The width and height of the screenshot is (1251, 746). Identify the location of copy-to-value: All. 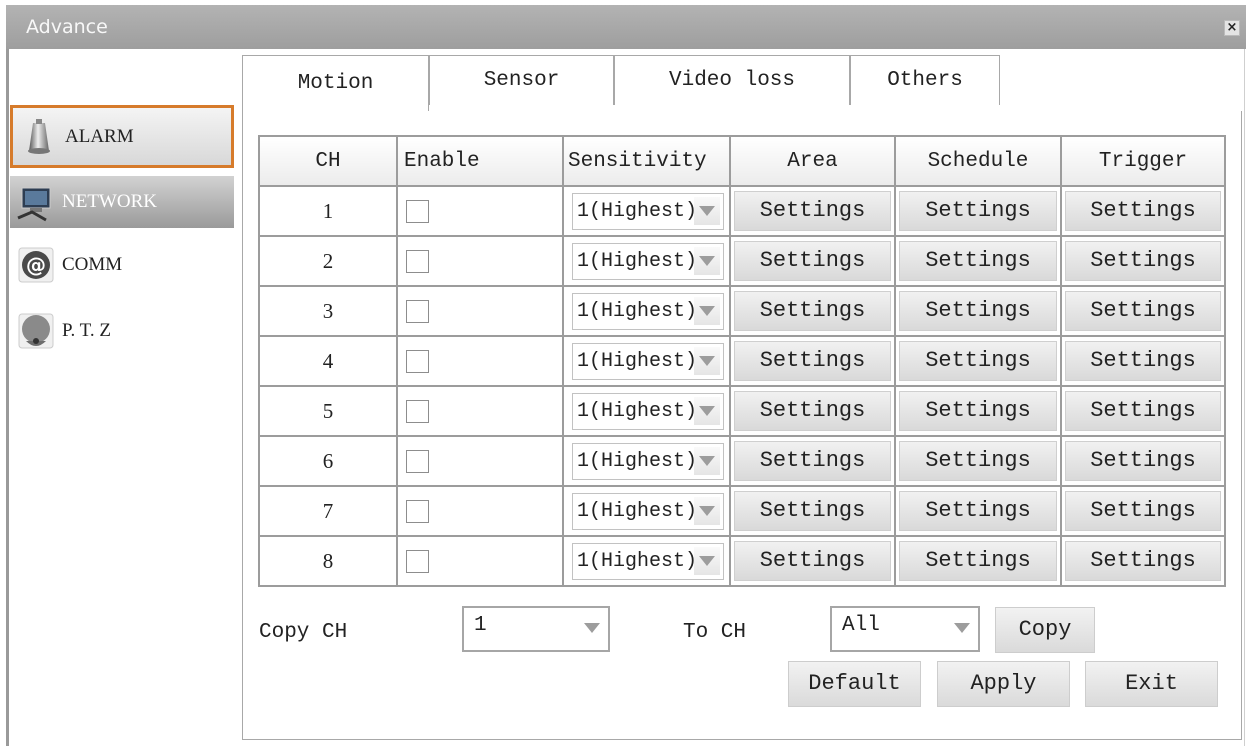
(861, 625).